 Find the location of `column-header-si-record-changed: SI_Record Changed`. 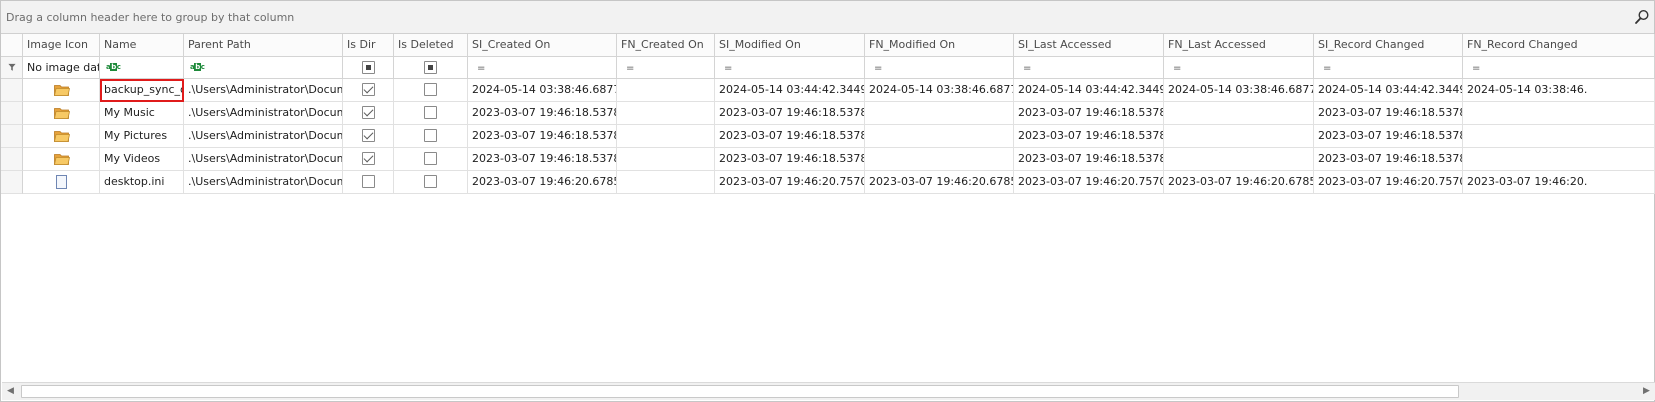

column-header-si-record-changed: SI_Record Changed is located at coordinates (1388, 45).